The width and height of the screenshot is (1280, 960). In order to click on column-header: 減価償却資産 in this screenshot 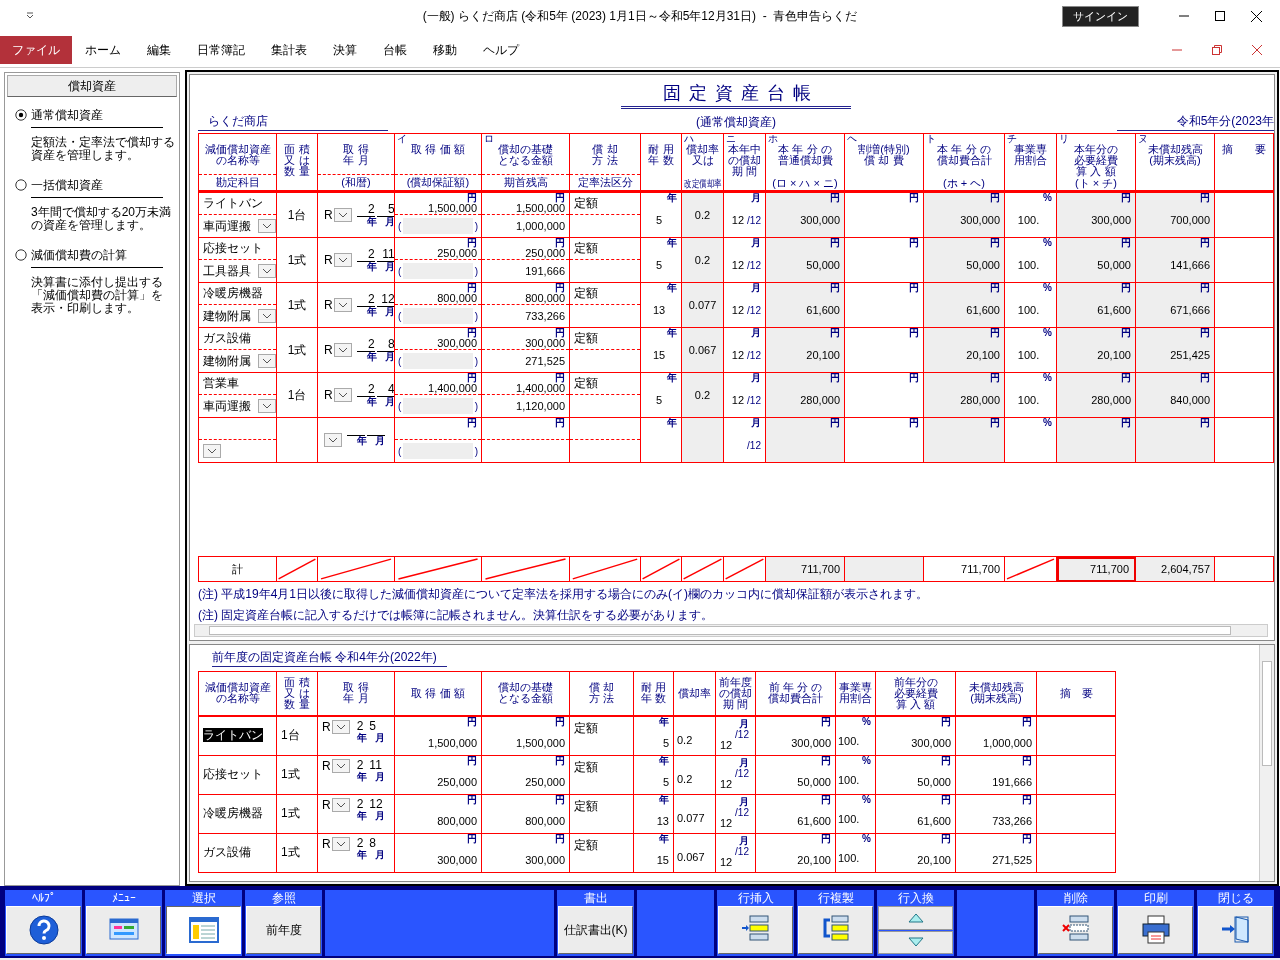, I will do `click(237, 688)`.